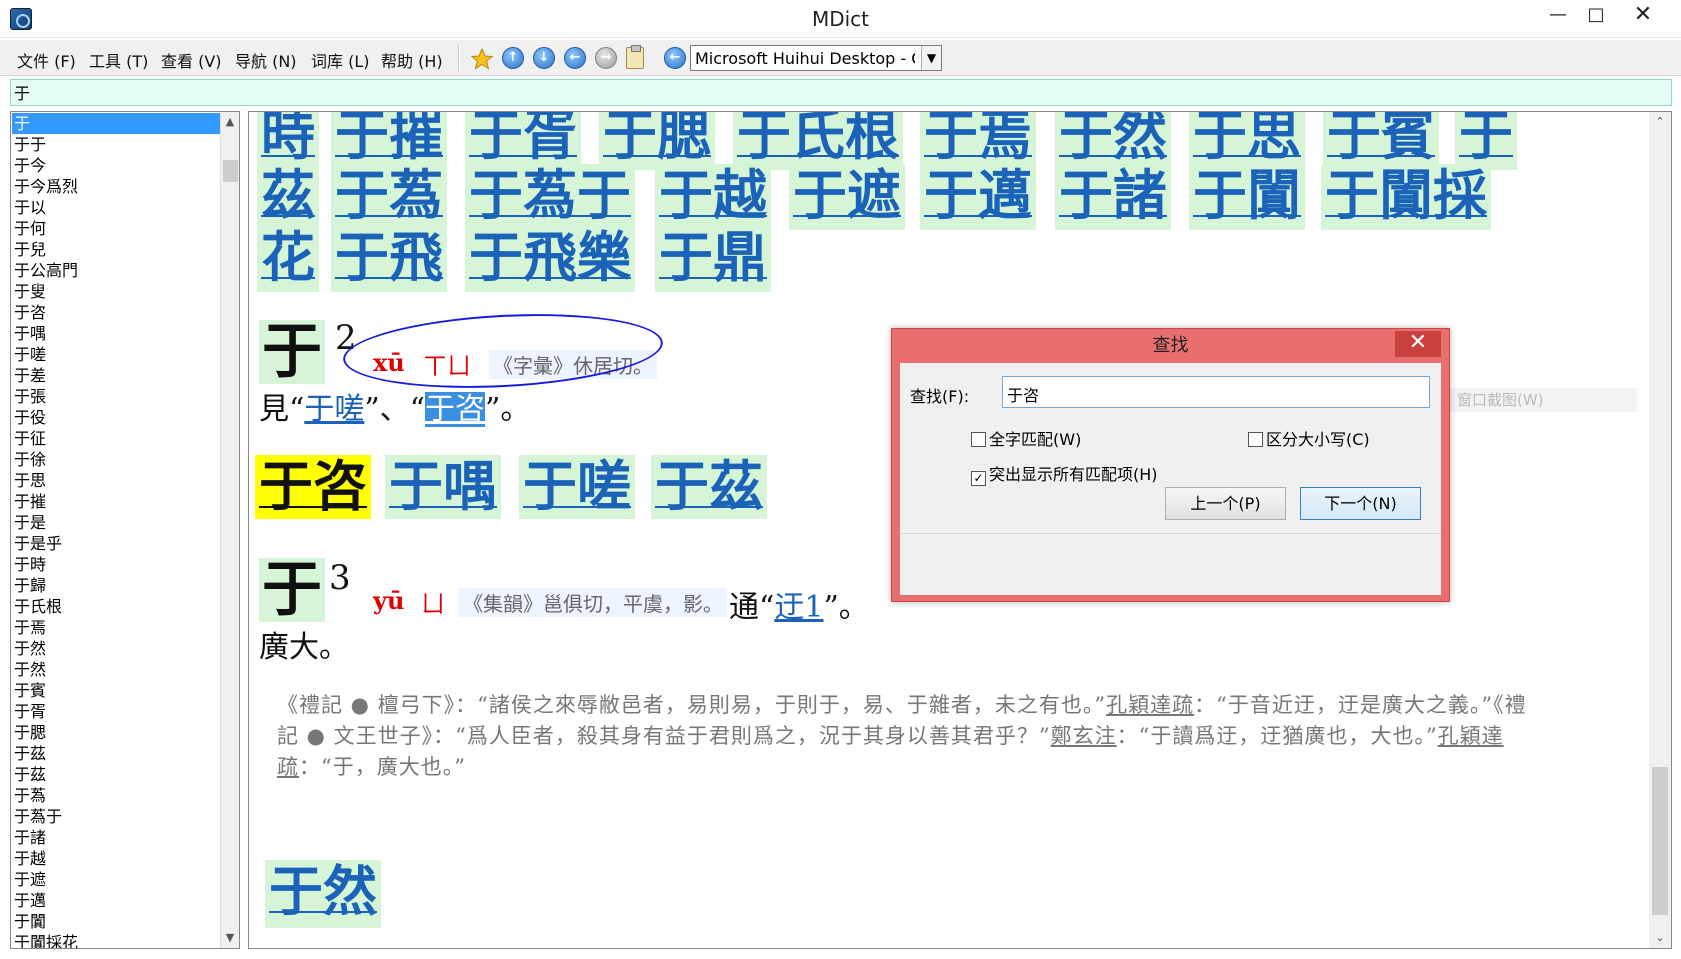 The image size is (1681, 959). What do you see at coordinates (116, 312) in the screenshot?
I see `word-list-item: 于咨` at bounding box center [116, 312].